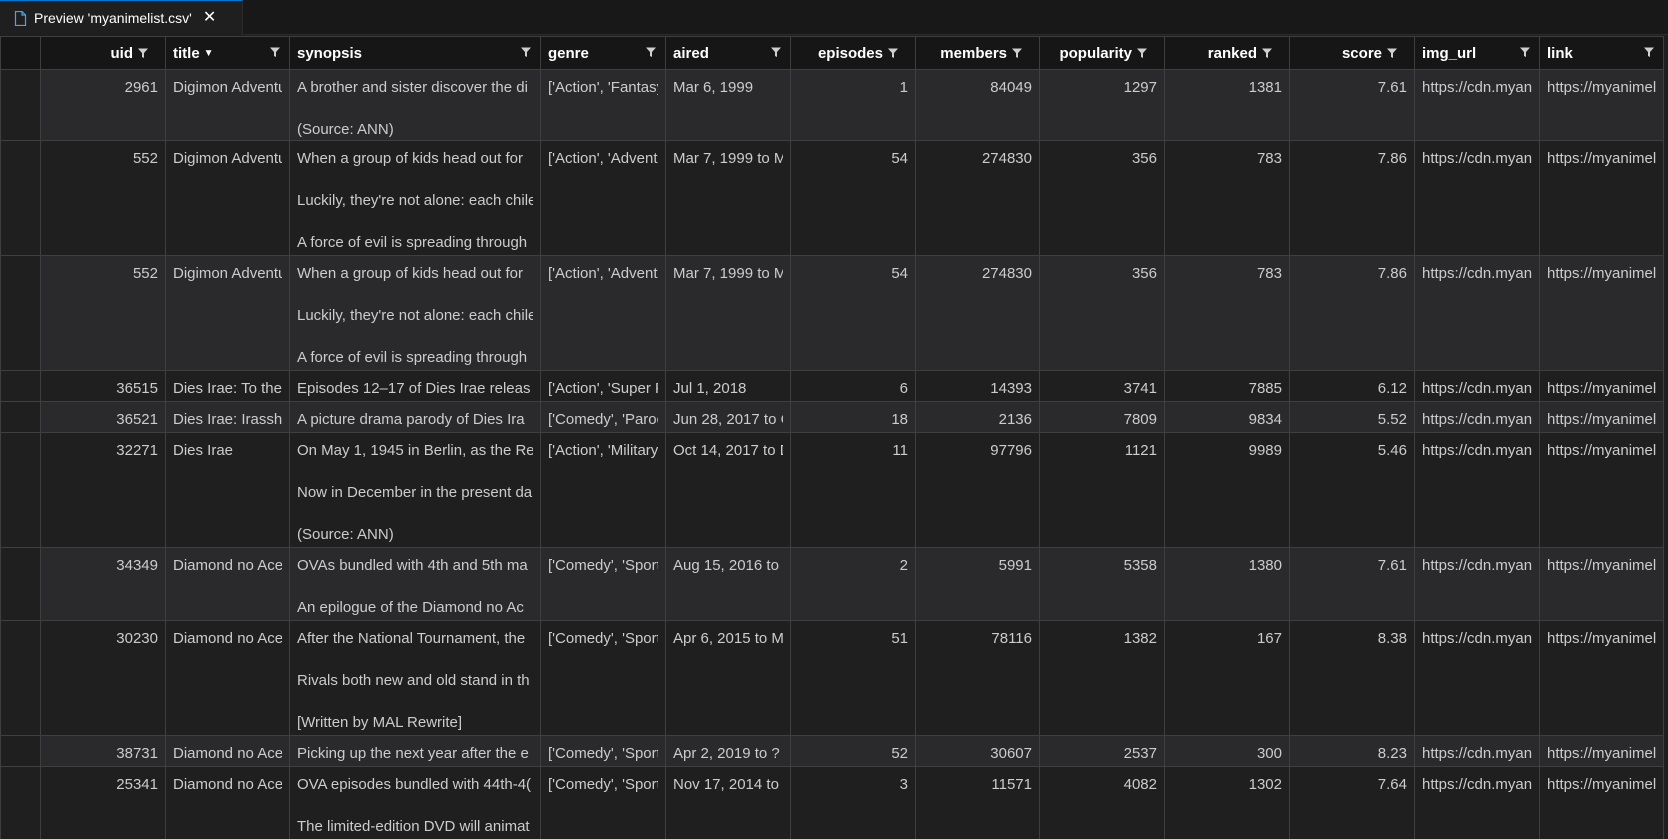 This screenshot has height=839, width=1668. What do you see at coordinates (853, 105) in the screenshot?
I see `cell-episodes: 1` at bounding box center [853, 105].